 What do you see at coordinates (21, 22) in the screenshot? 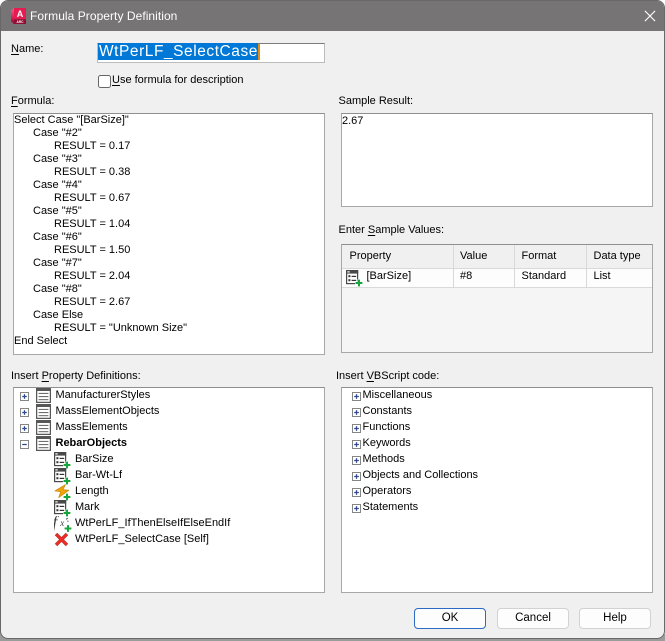
I see `svg-text: ARC` at bounding box center [21, 22].